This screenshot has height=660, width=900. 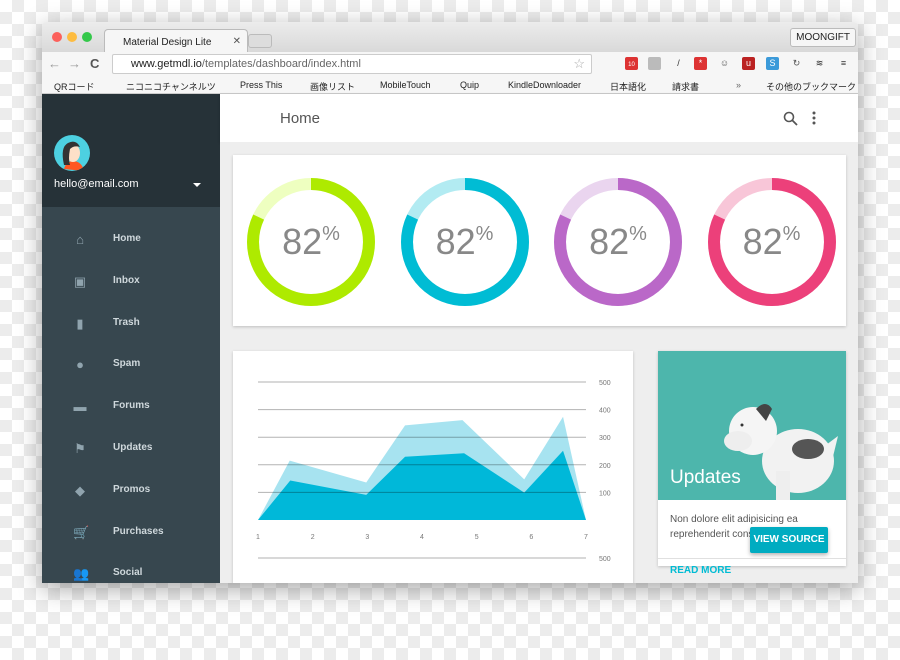 What do you see at coordinates (57, 37) in the screenshot?
I see `close-window-button` at bounding box center [57, 37].